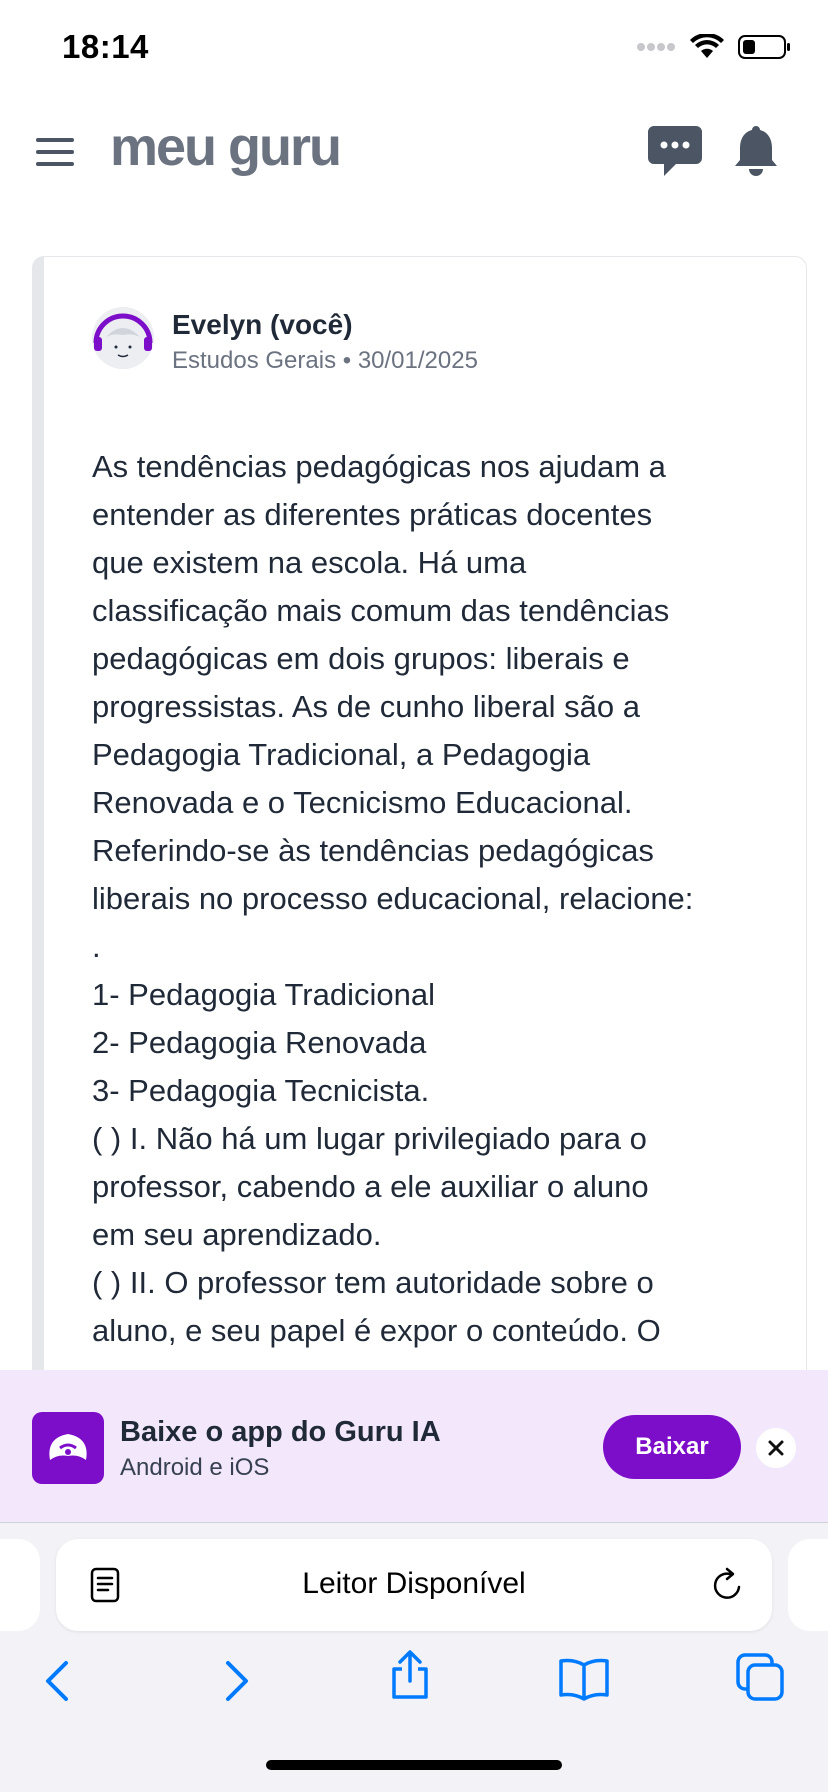  I want to click on reload-icon, so click(727, 1587).